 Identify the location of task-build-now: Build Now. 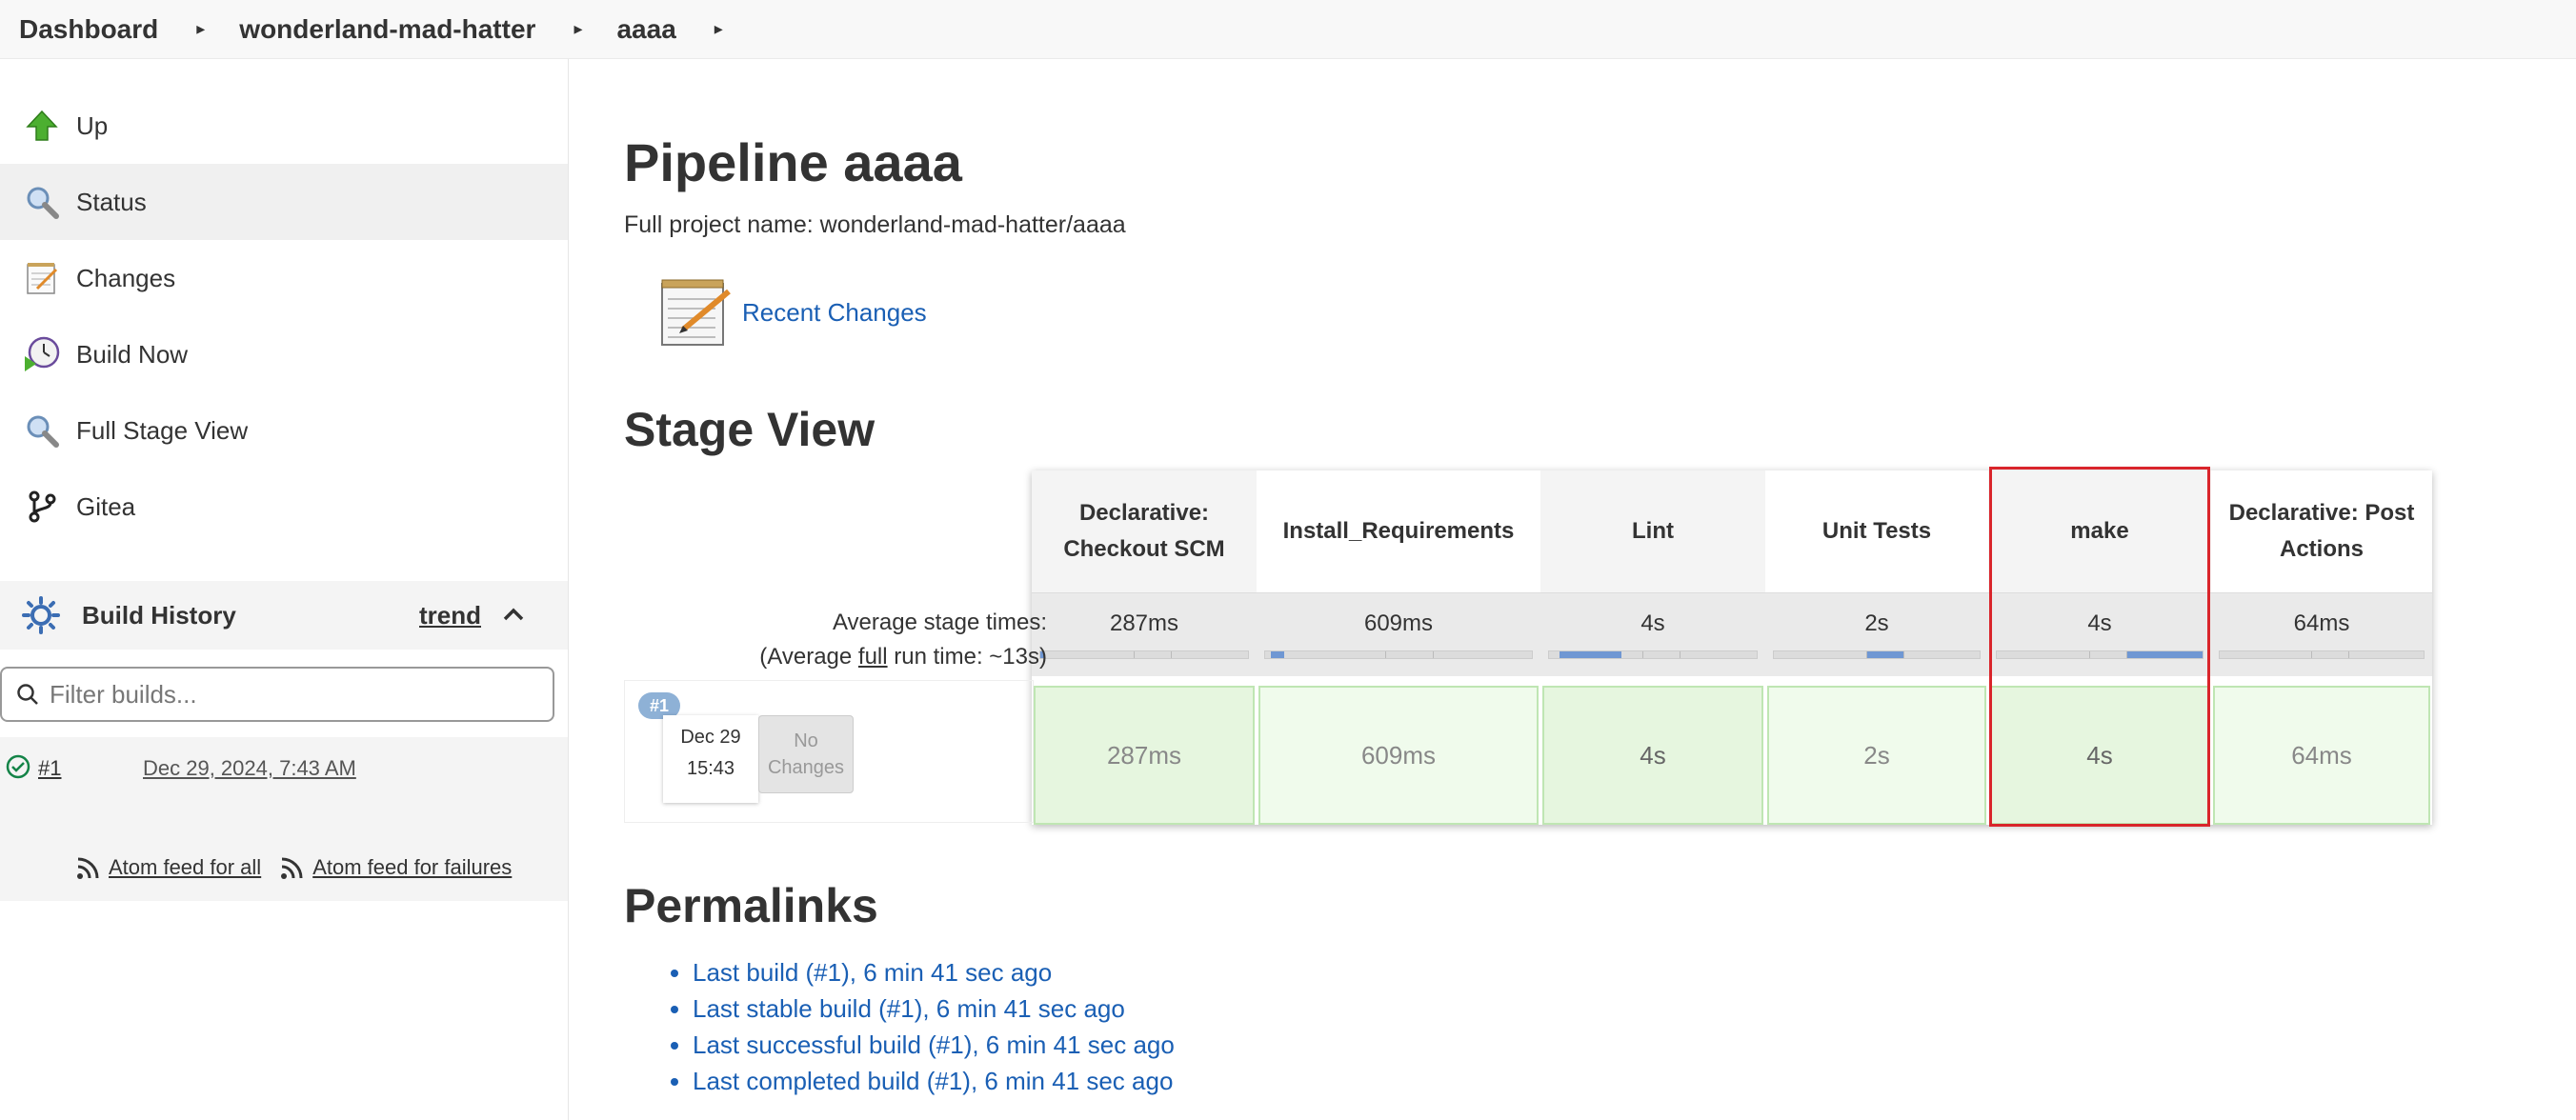
(284, 354).